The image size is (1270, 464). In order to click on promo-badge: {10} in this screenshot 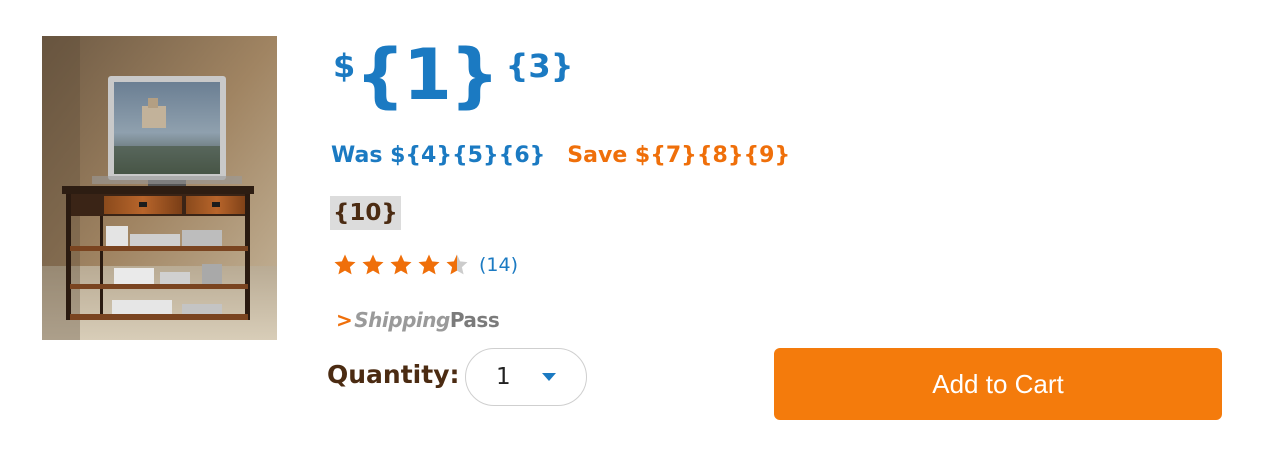, I will do `click(365, 213)`.